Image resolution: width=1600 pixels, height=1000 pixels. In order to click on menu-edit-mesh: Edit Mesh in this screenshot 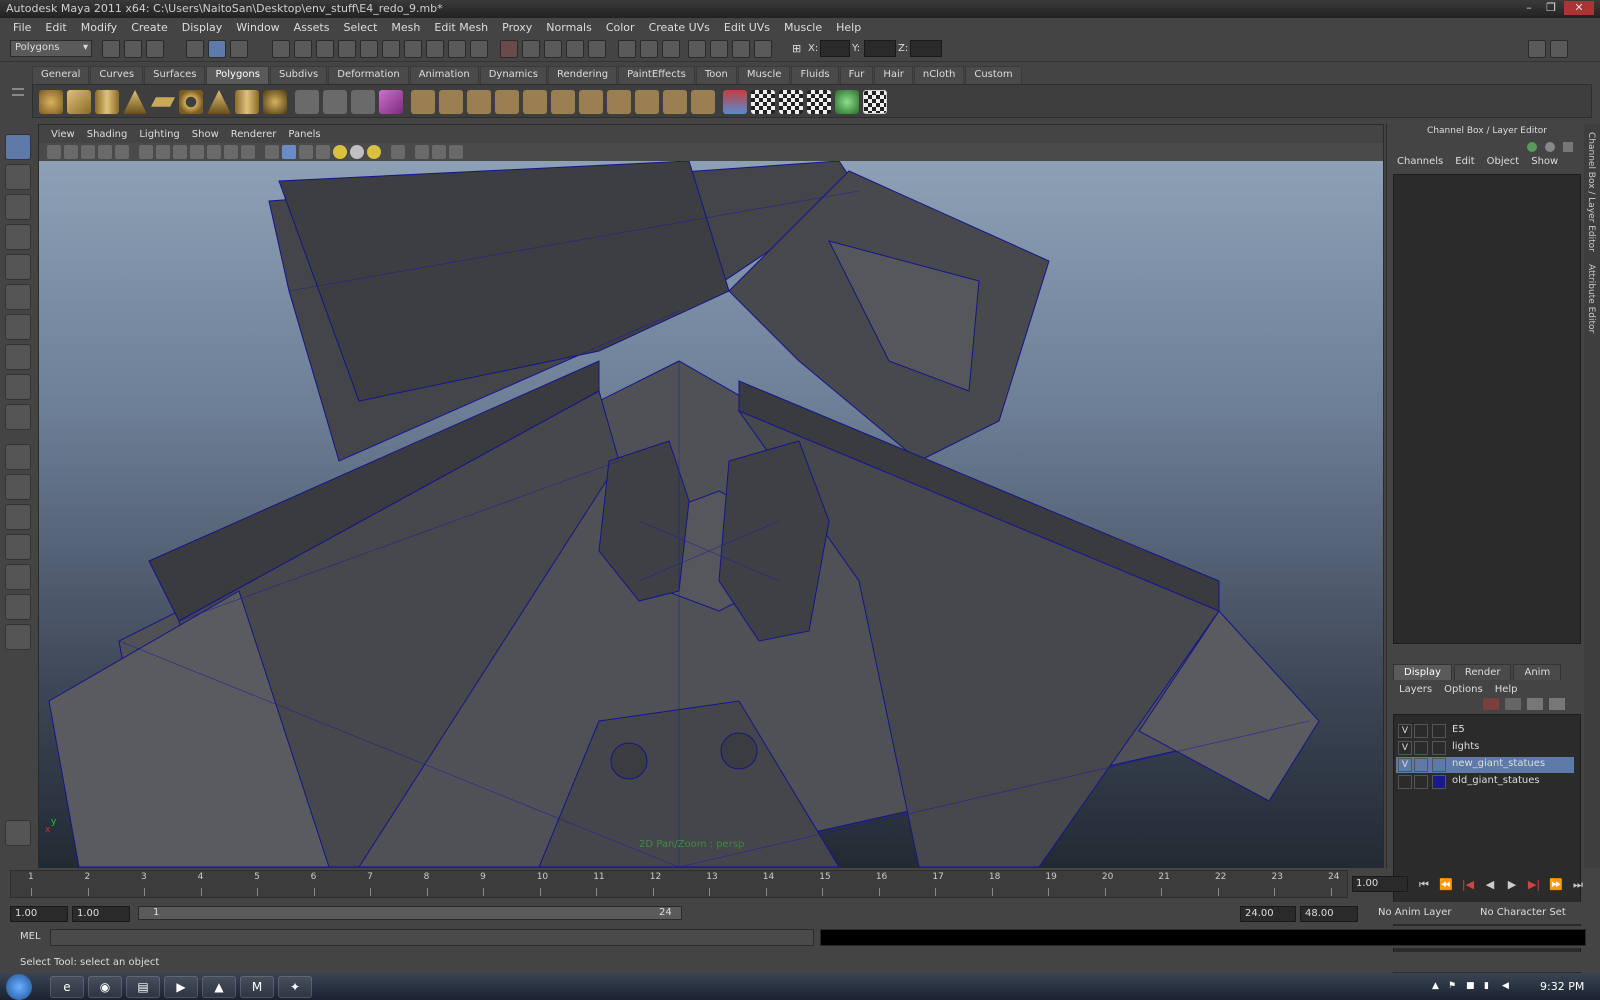, I will do `click(461, 27)`.